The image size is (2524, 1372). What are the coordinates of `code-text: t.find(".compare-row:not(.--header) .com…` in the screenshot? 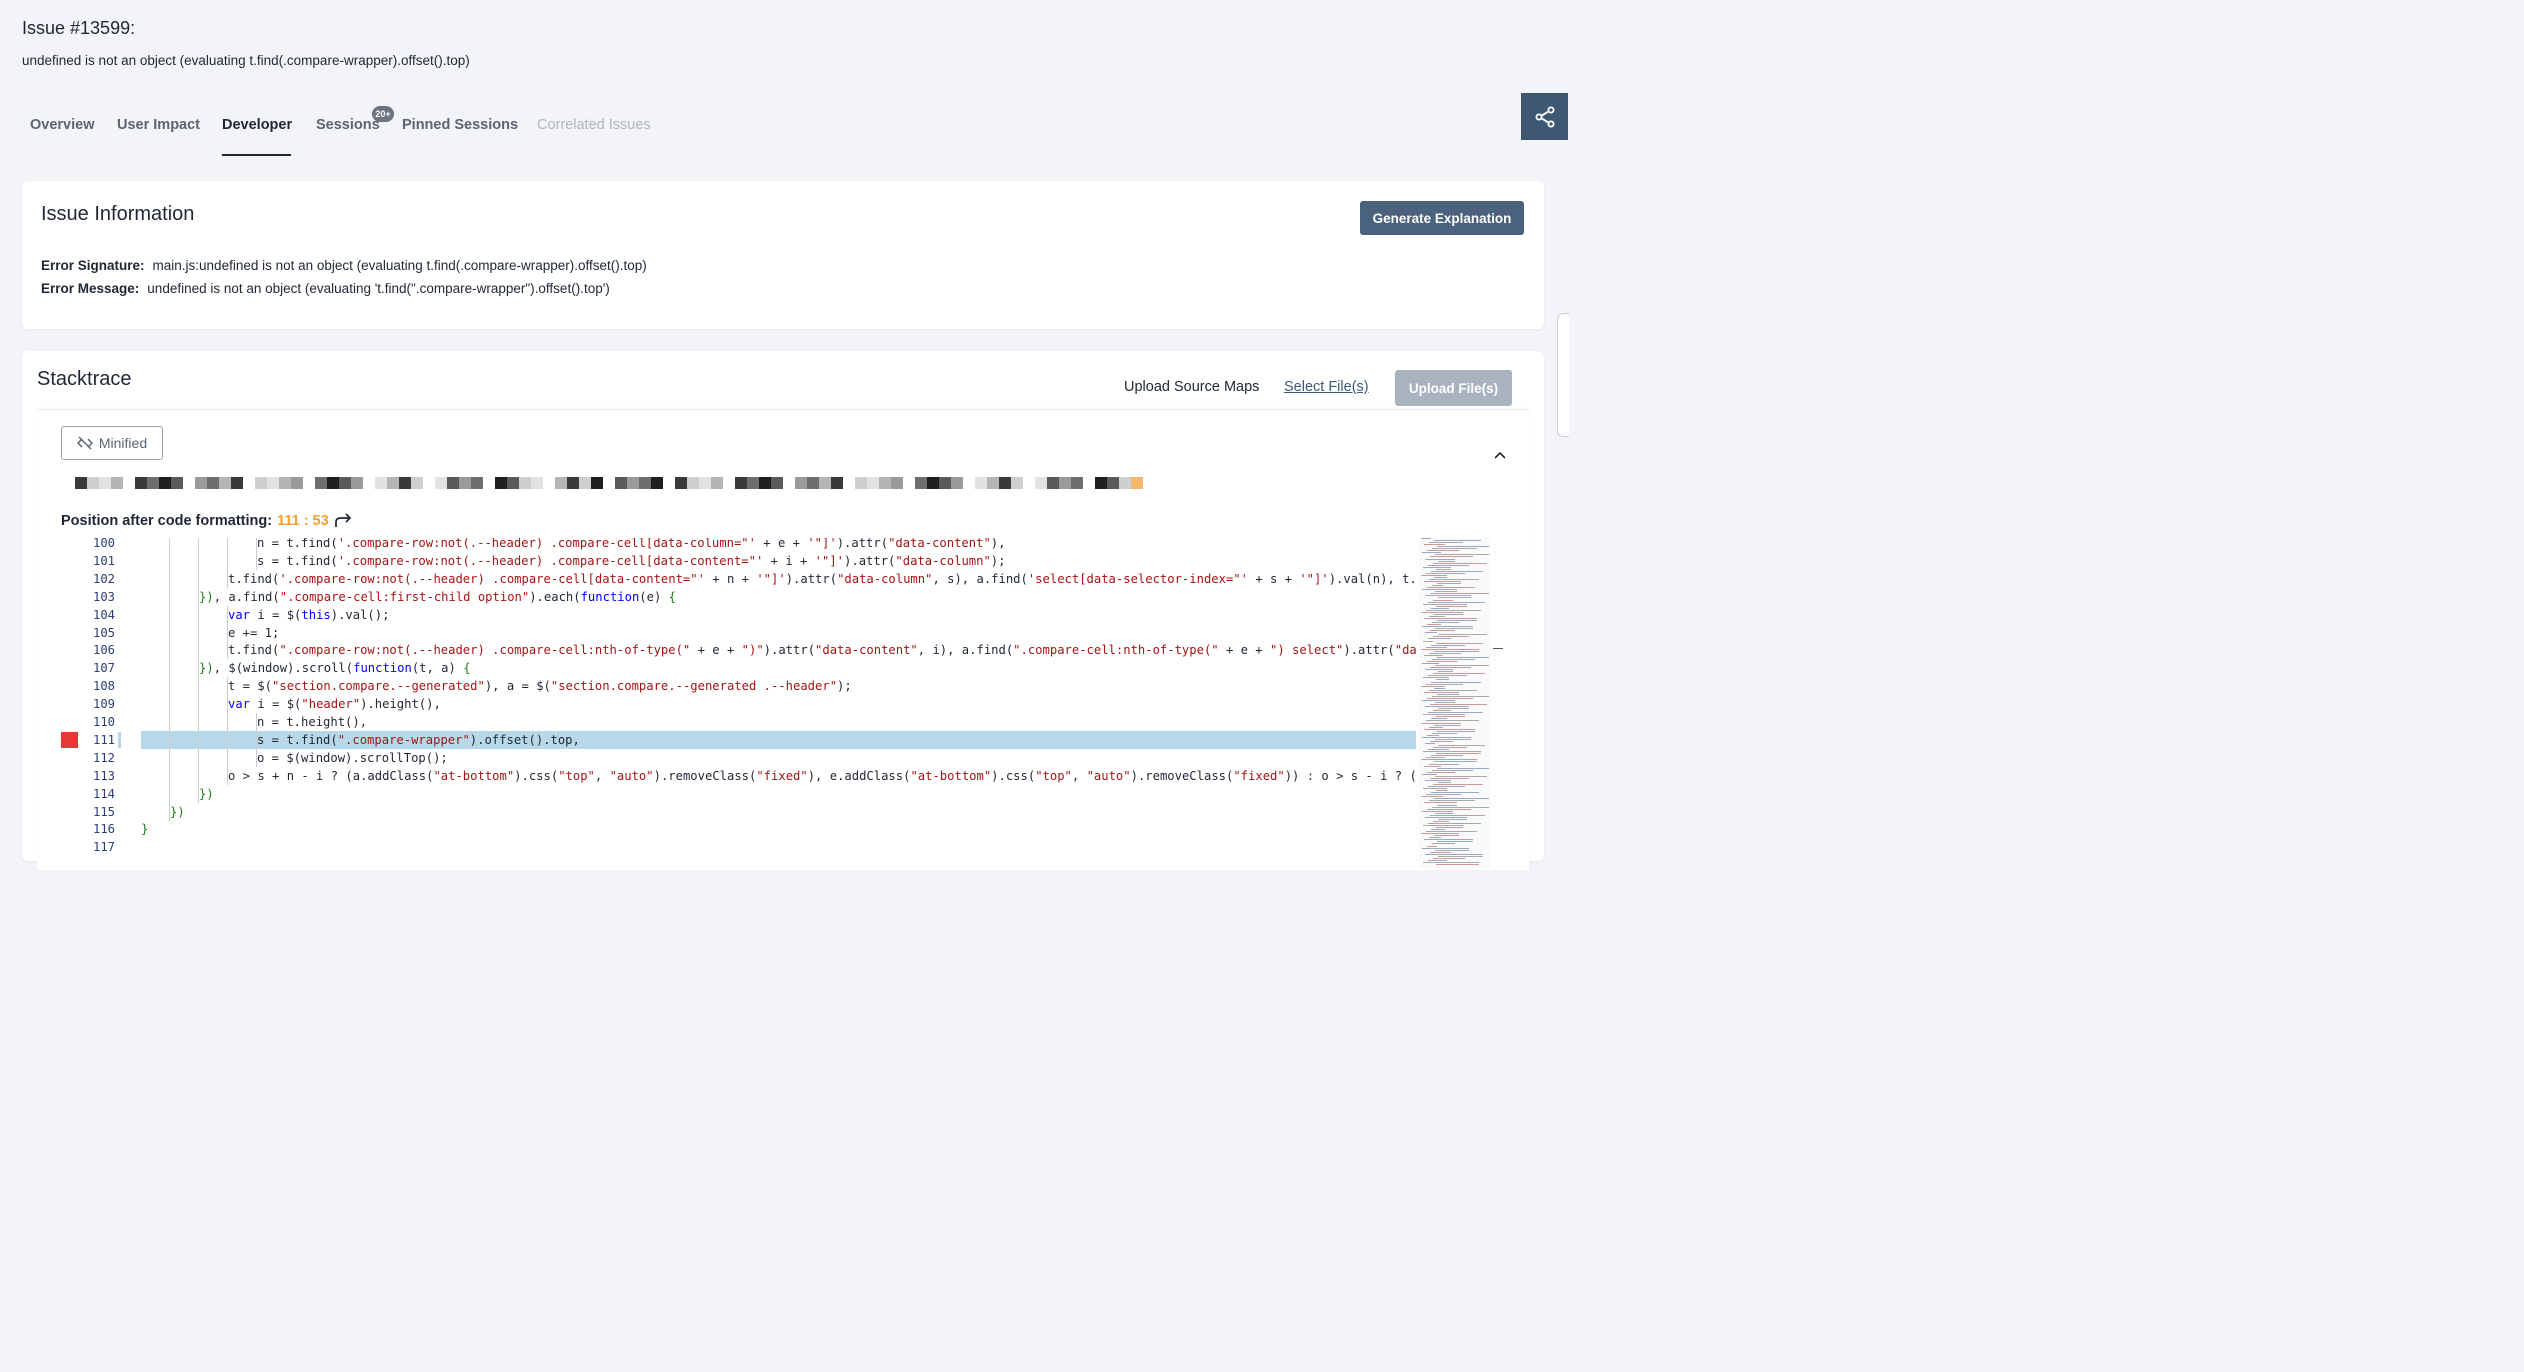 It's located at (778, 650).